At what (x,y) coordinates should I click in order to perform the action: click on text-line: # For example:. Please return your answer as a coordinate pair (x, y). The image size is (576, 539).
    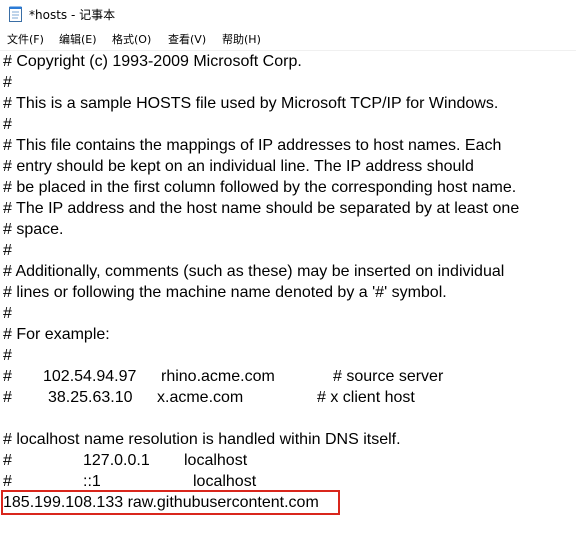
    Looking at the image, I should click on (56, 334).